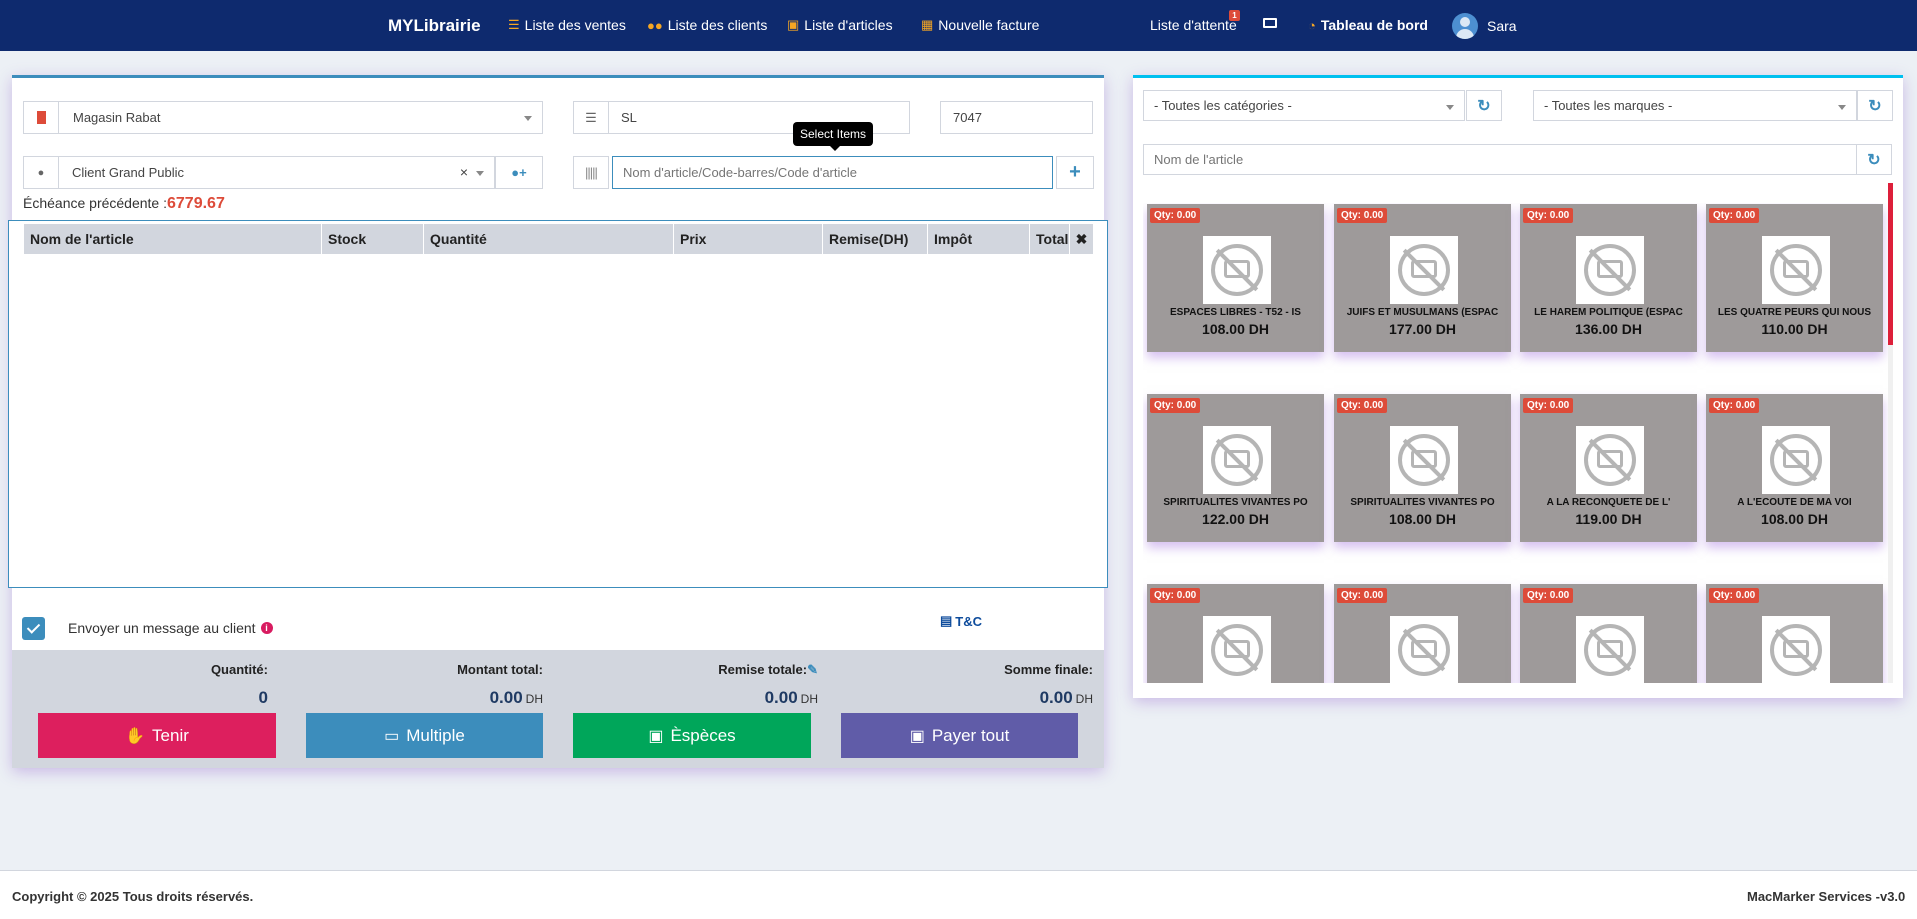  Describe the element at coordinates (196, 203) in the screenshot. I see `previous-due-value: 6779.67` at that location.